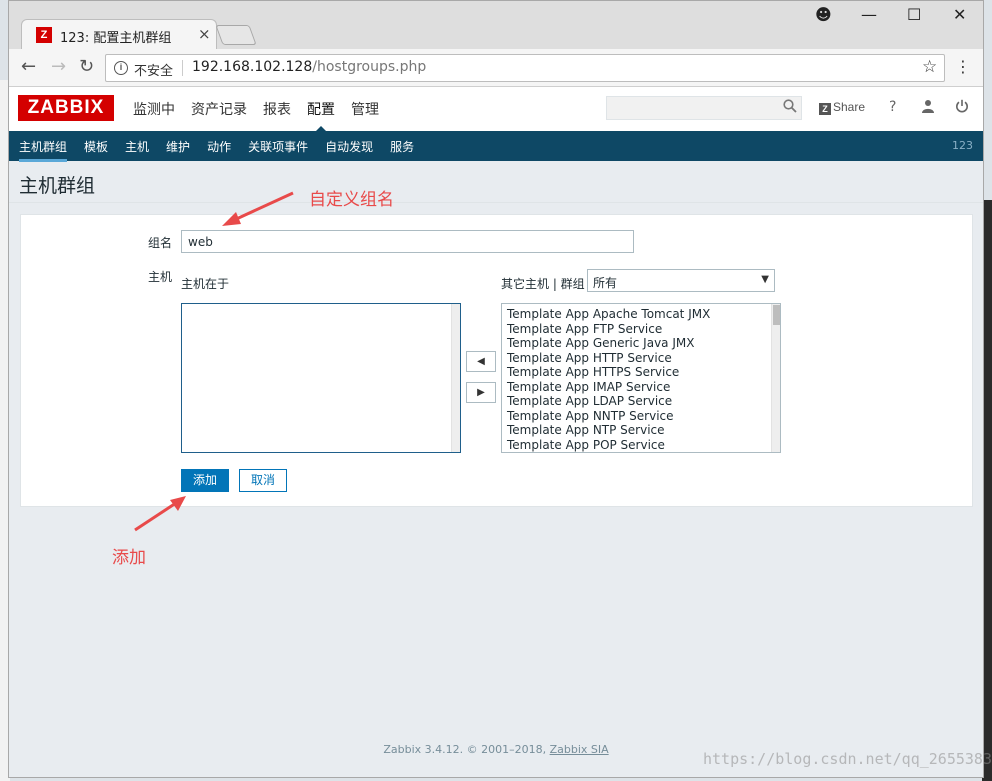 The height and width of the screenshot is (781, 992). I want to click on annotation-custom-group-name: 自定义组名, so click(351, 200).